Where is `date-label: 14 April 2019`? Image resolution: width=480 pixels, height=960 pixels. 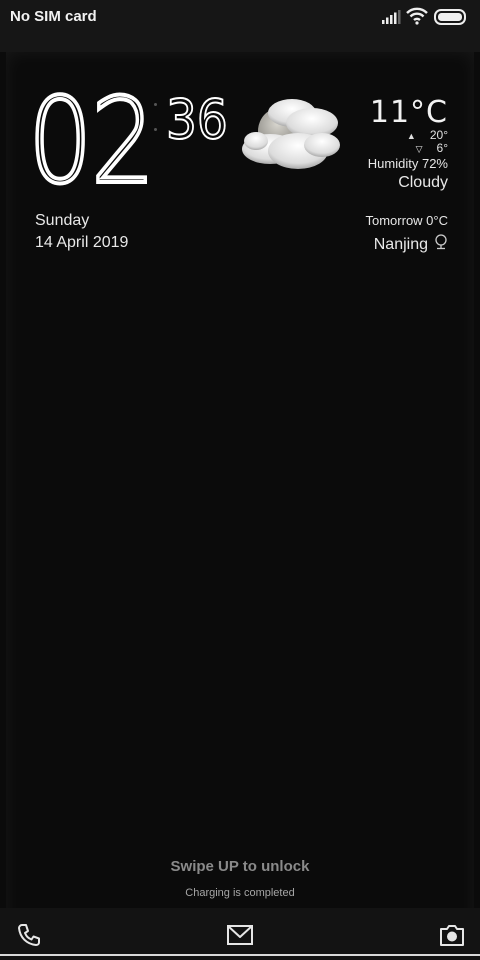 date-label: 14 April 2019 is located at coordinates (82, 242).